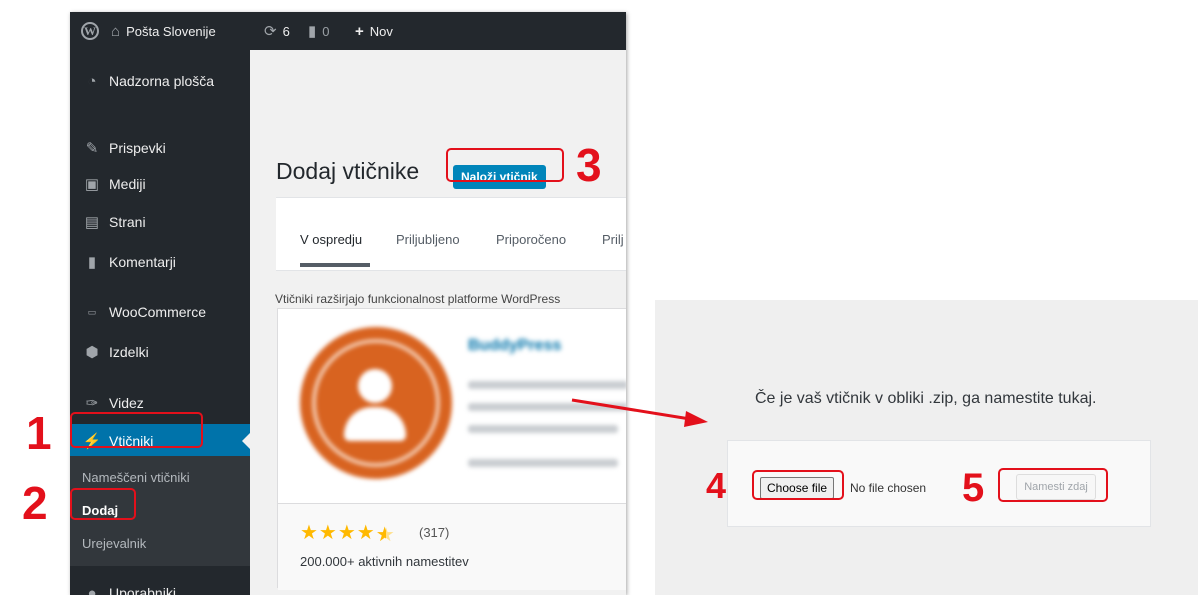  Describe the element at coordinates (384, 561) in the screenshot. I see `active-installs: 200.000+ aktivnih namestitev` at that location.